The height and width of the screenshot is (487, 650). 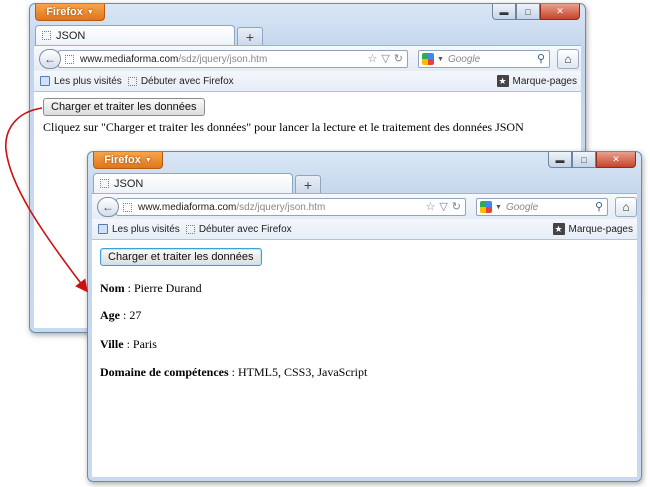 I want to click on field-city: Ville : Paris, so click(x=128, y=344).